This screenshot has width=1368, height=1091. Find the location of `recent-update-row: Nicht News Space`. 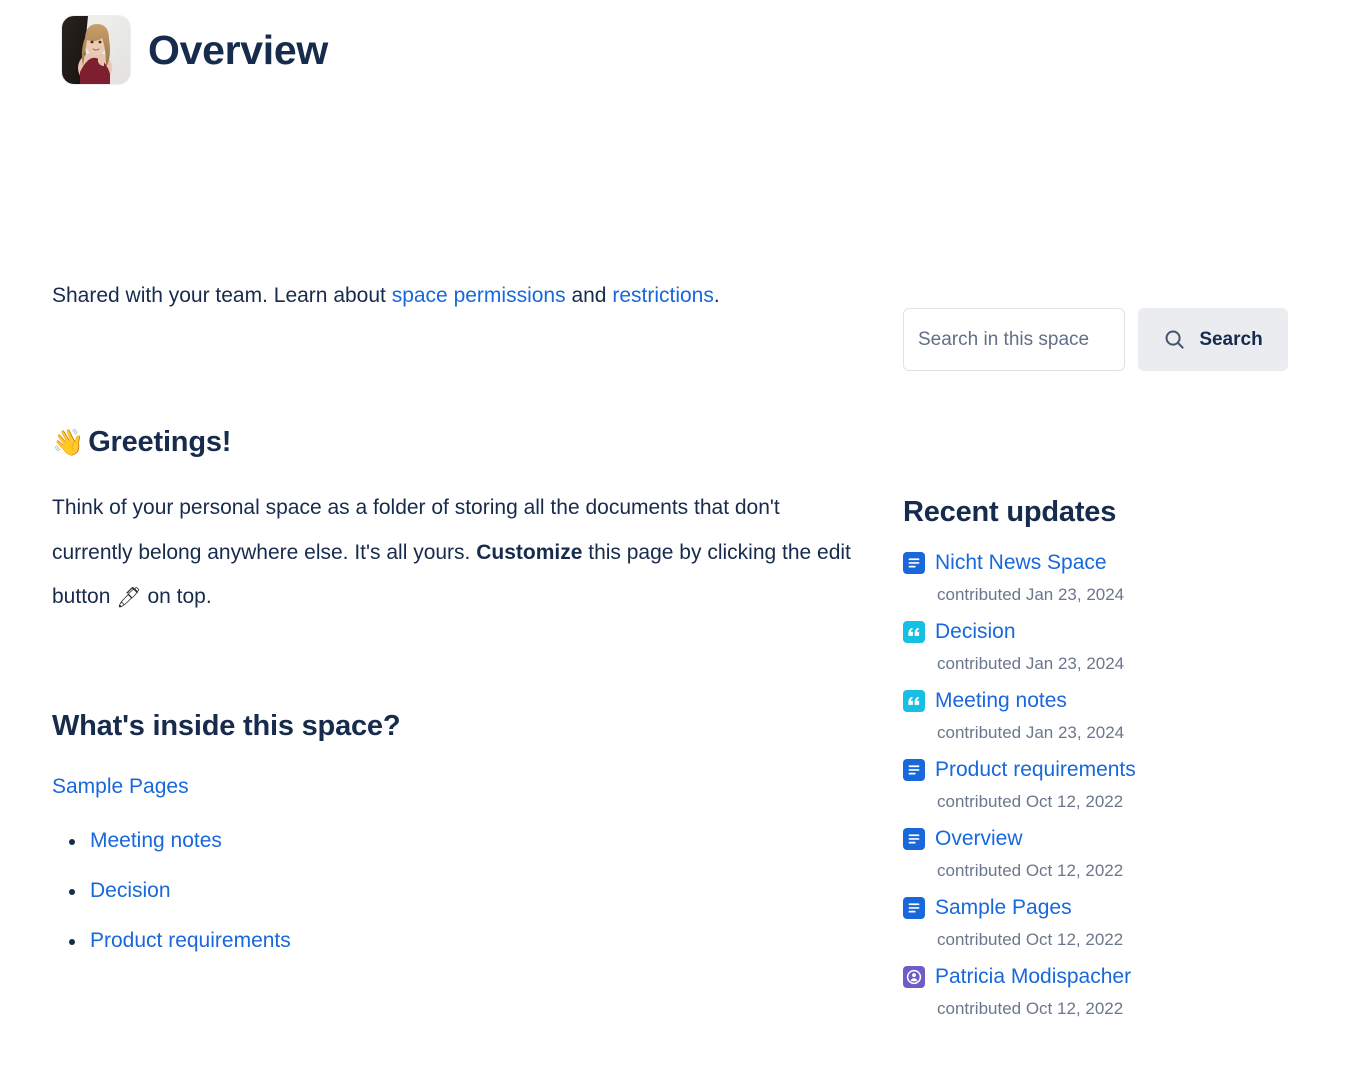

recent-update-row: Nicht News Space is located at coordinates (1103, 563).